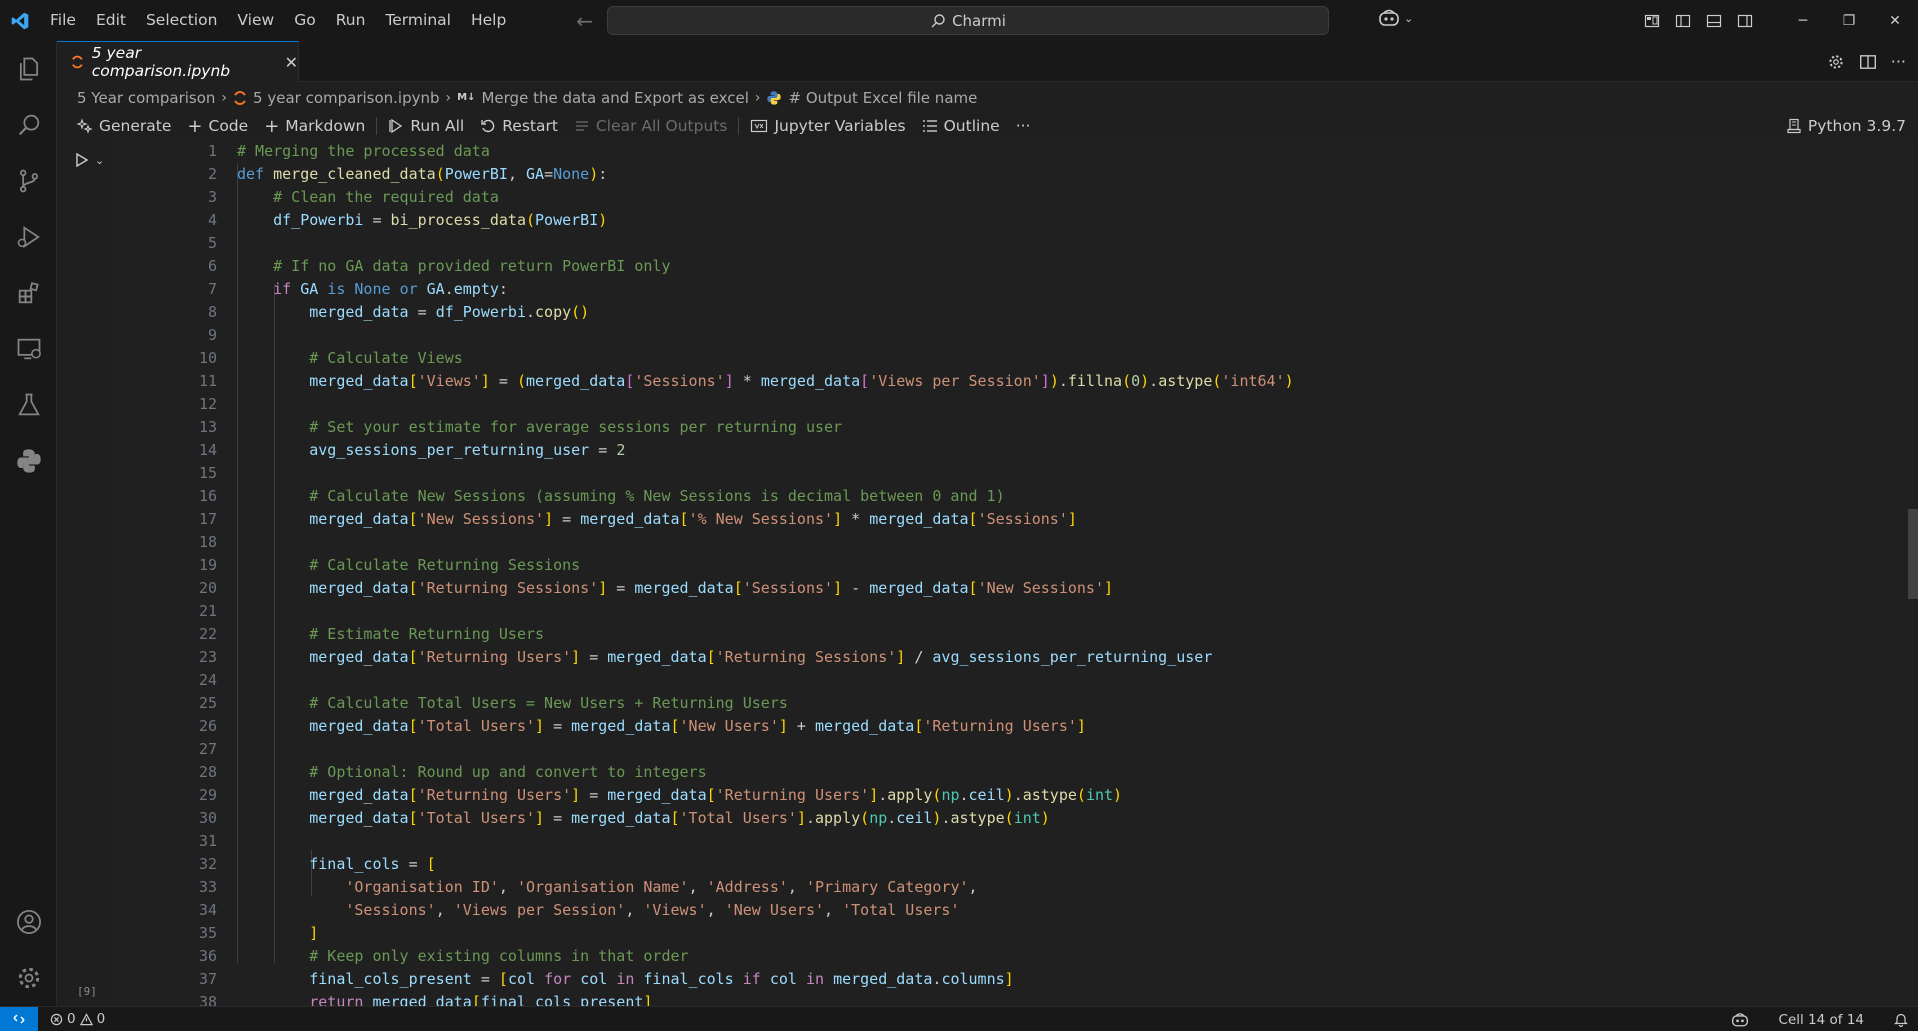  Describe the element at coordinates (581, 126) in the screenshot. I see `clear-all-icon` at that location.